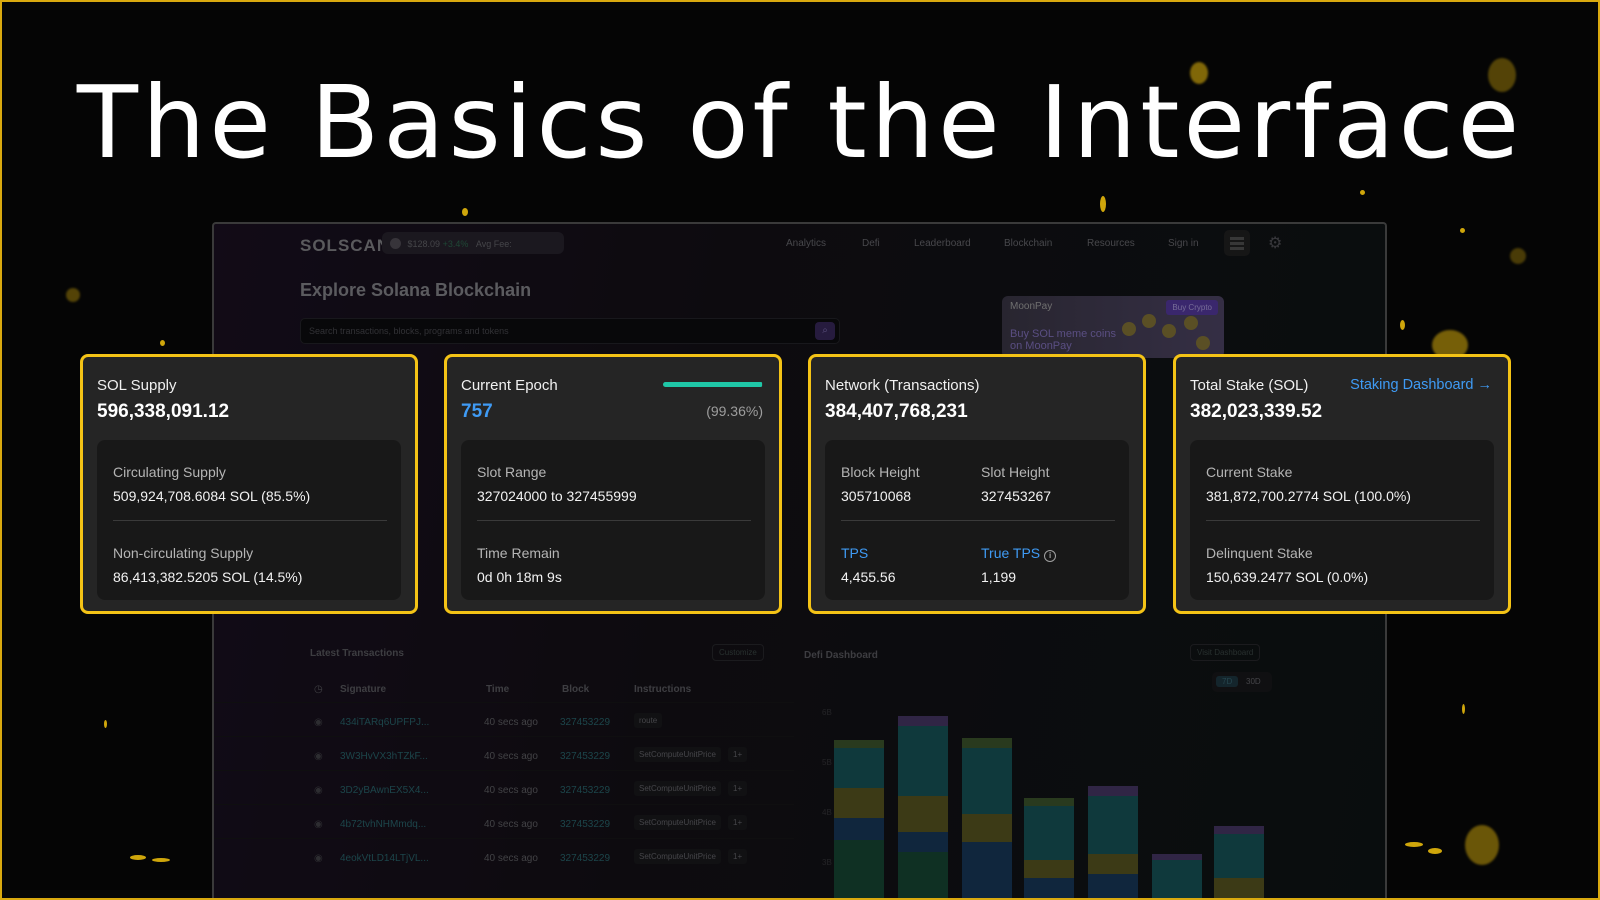 The height and width of the screenshot is (900, 1600). Describe the element at coordinates (1225, 652) in the screenshot. I see `visit-dashboard-button: Visit Dashboard` at that location.